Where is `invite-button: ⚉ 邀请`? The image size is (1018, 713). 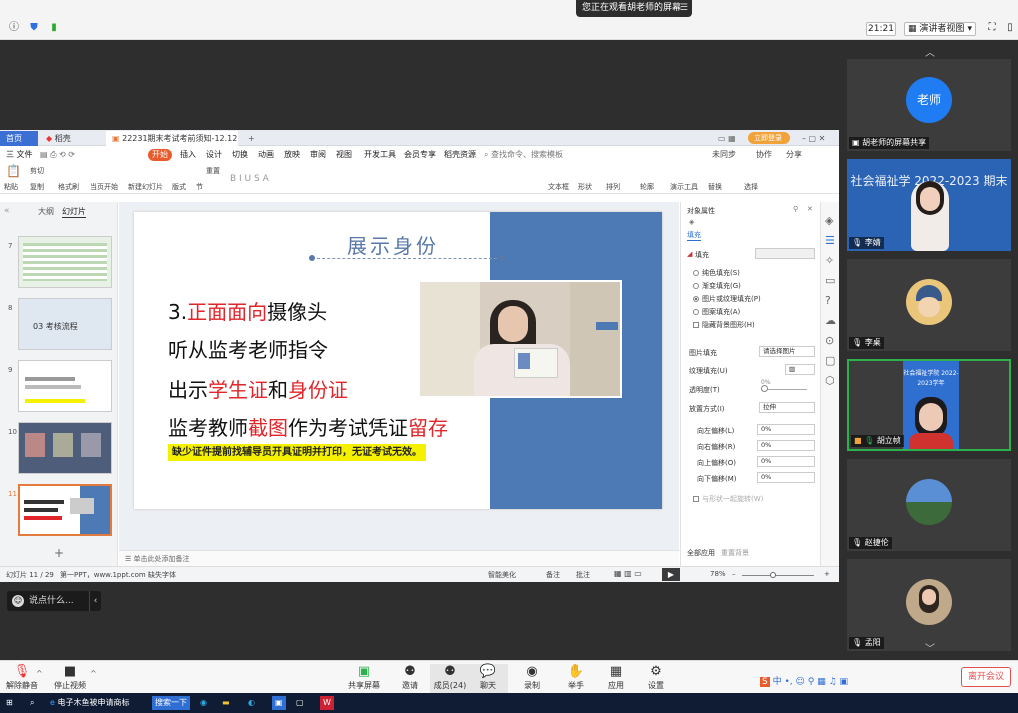
invite-button: ⚉ 邀请 is located at coordinates (410, 678).